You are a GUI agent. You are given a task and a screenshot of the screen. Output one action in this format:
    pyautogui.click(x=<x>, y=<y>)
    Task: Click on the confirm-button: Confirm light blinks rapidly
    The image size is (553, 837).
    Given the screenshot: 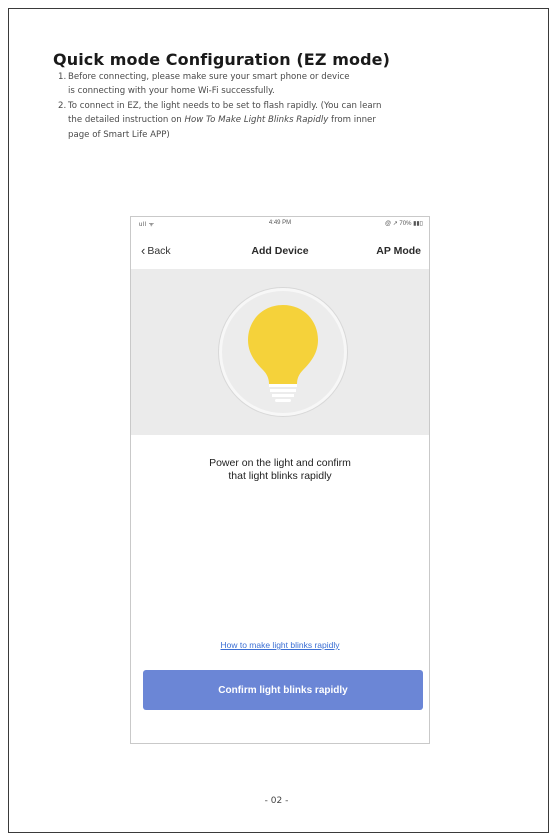 What is the action you would take?
    pyautogui.click(x=283, y=690)
    